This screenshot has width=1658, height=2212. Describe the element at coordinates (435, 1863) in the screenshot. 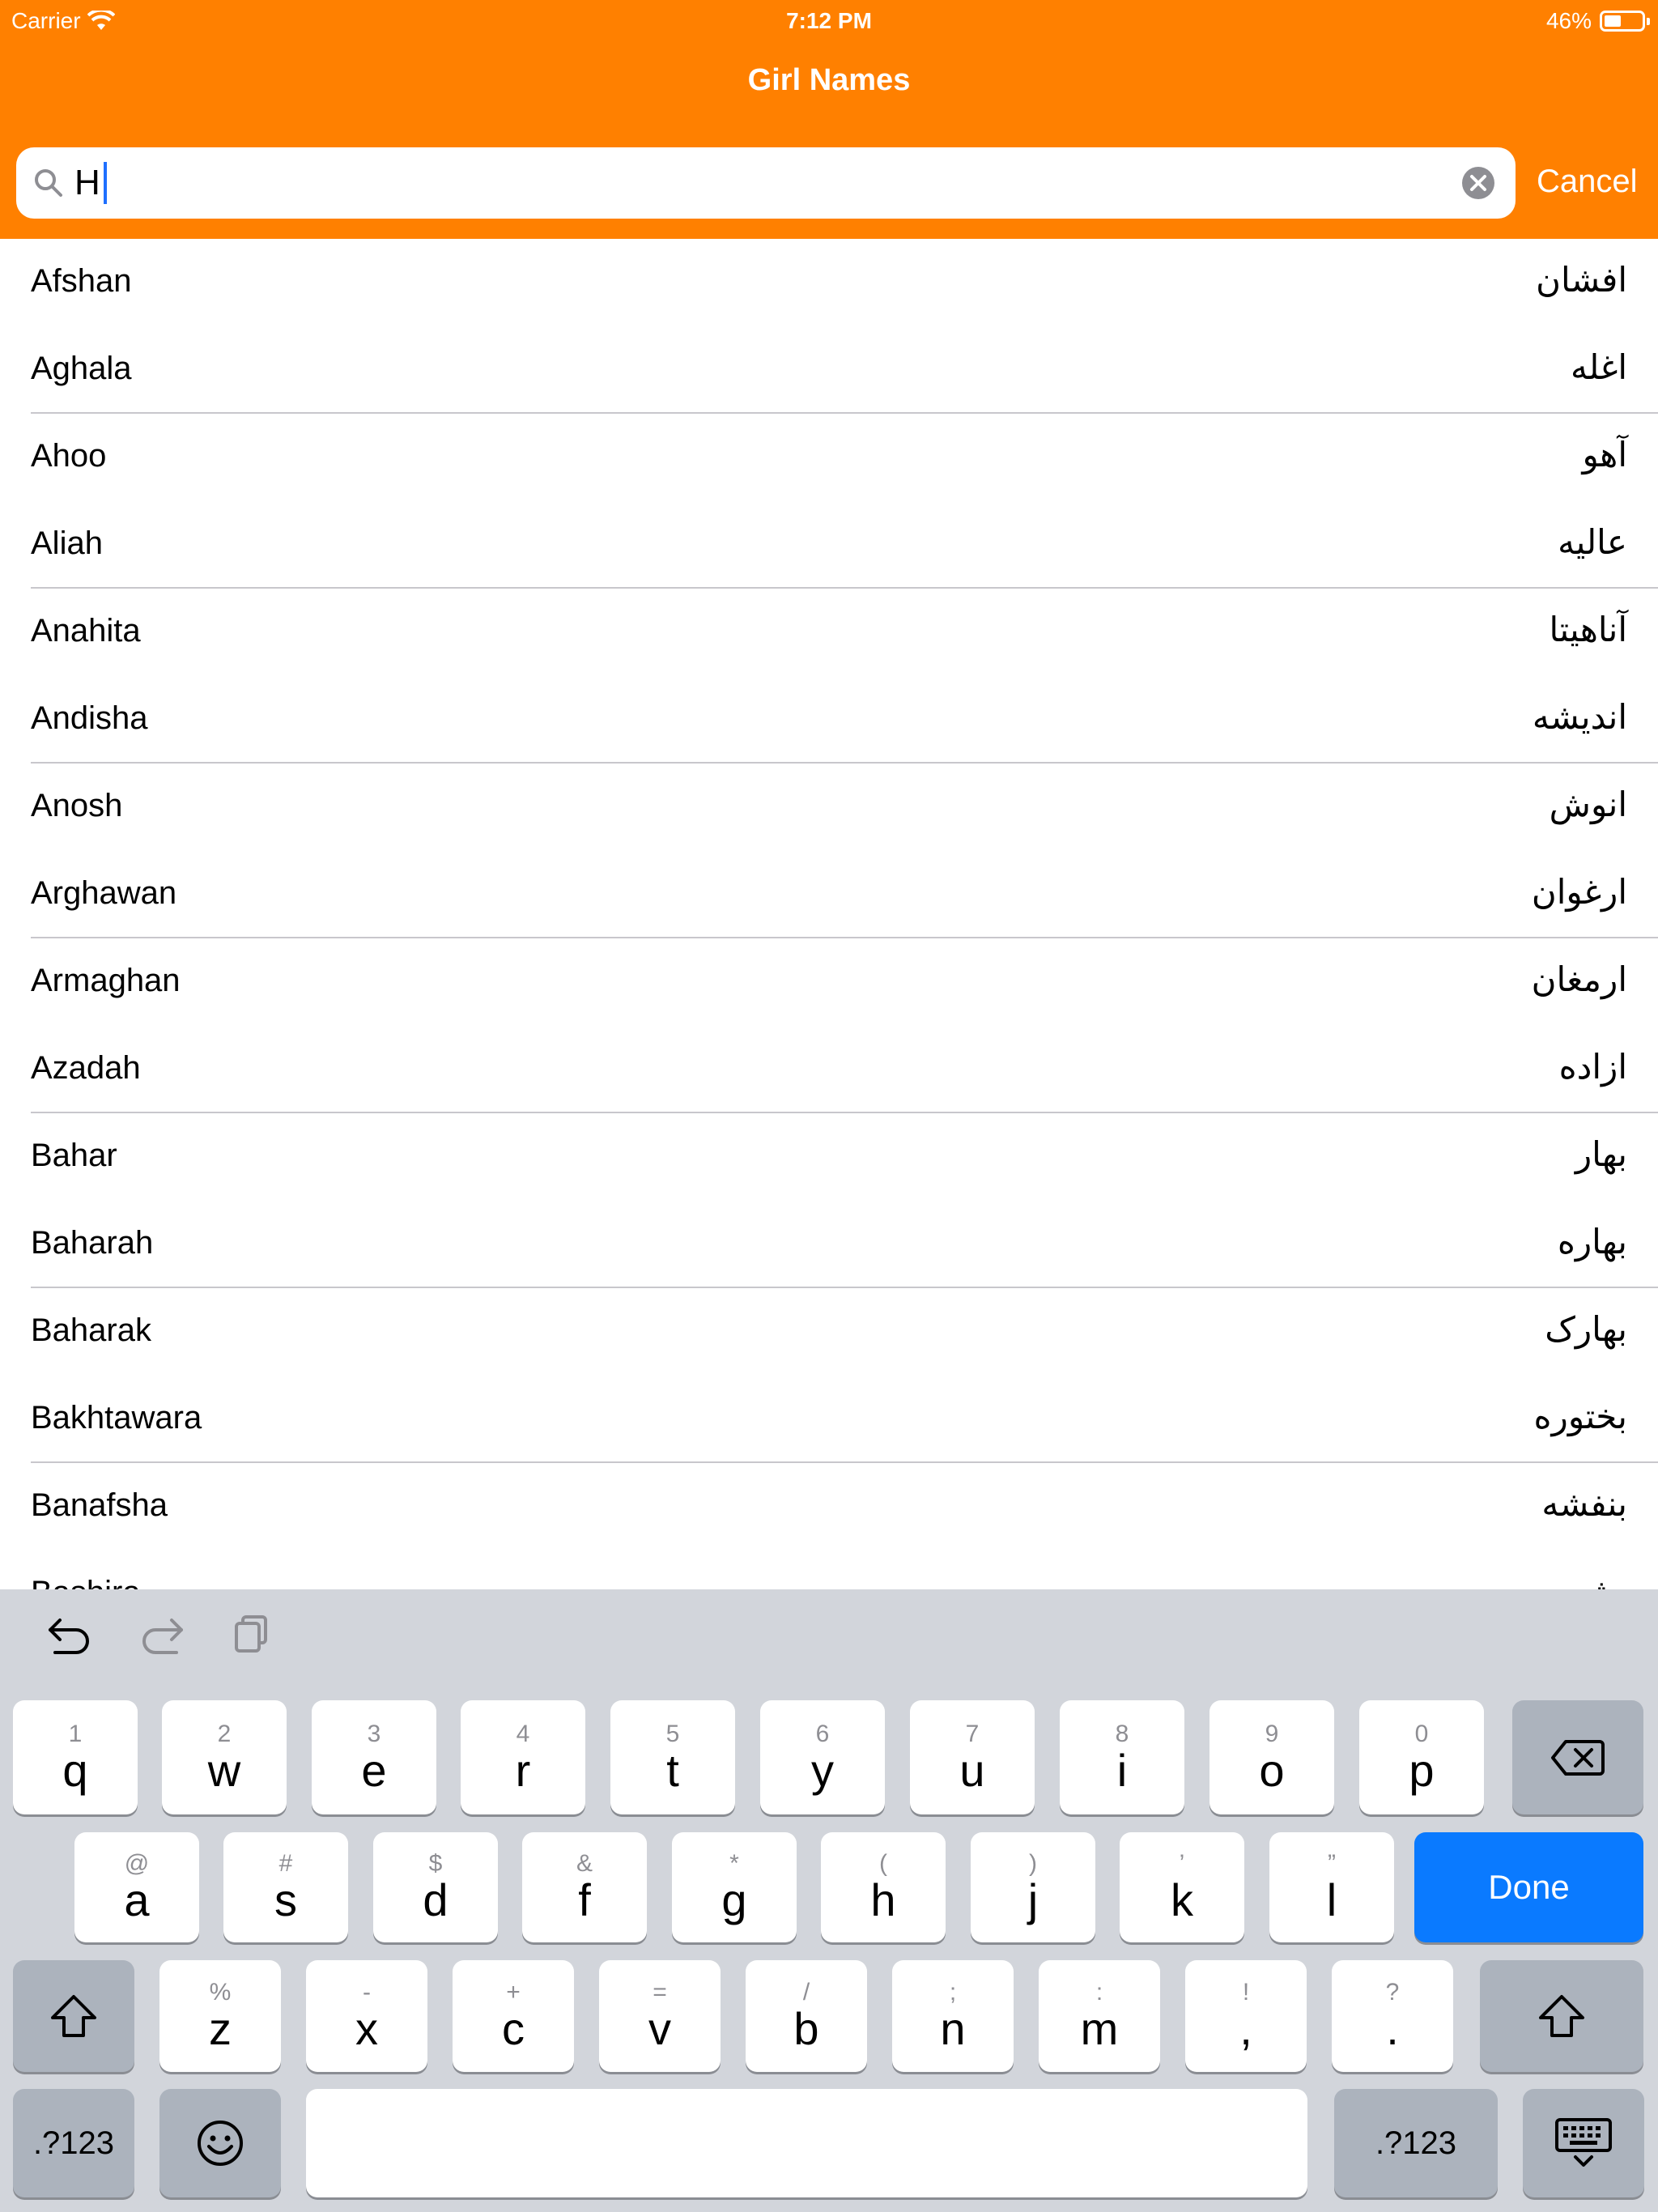

I see `key-secondary-label: $` at that location.